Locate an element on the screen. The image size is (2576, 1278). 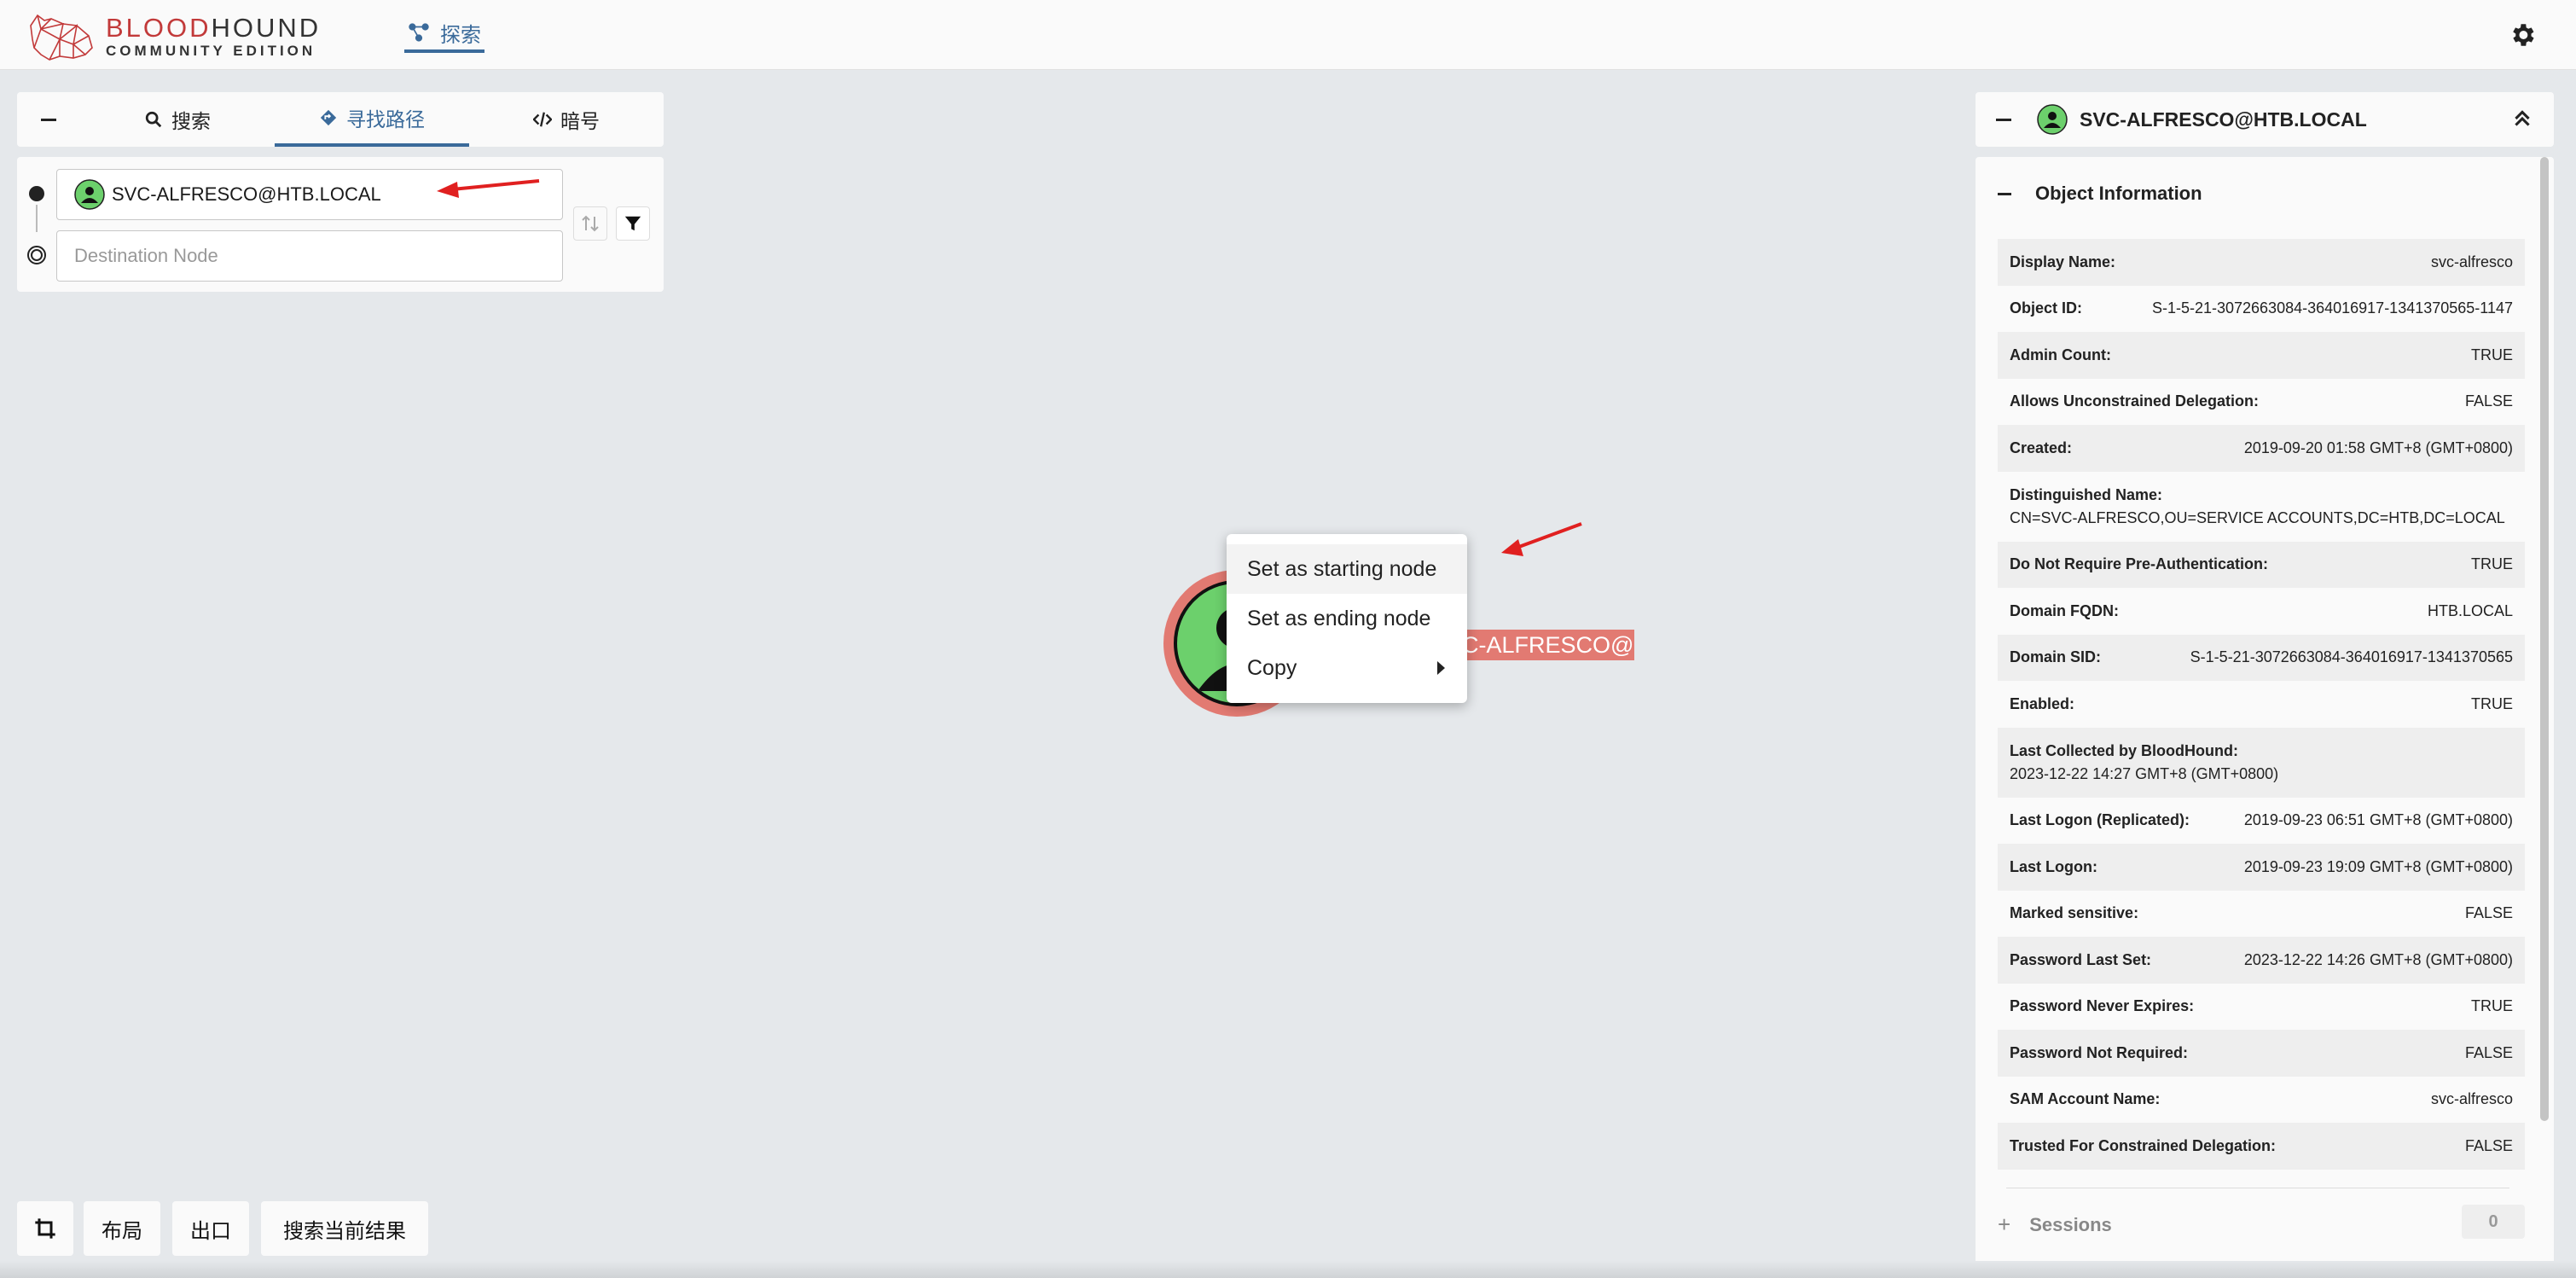
property-row: Trusted For Constrained Delegation: FALSE is located at coordinates (2261, 1146).